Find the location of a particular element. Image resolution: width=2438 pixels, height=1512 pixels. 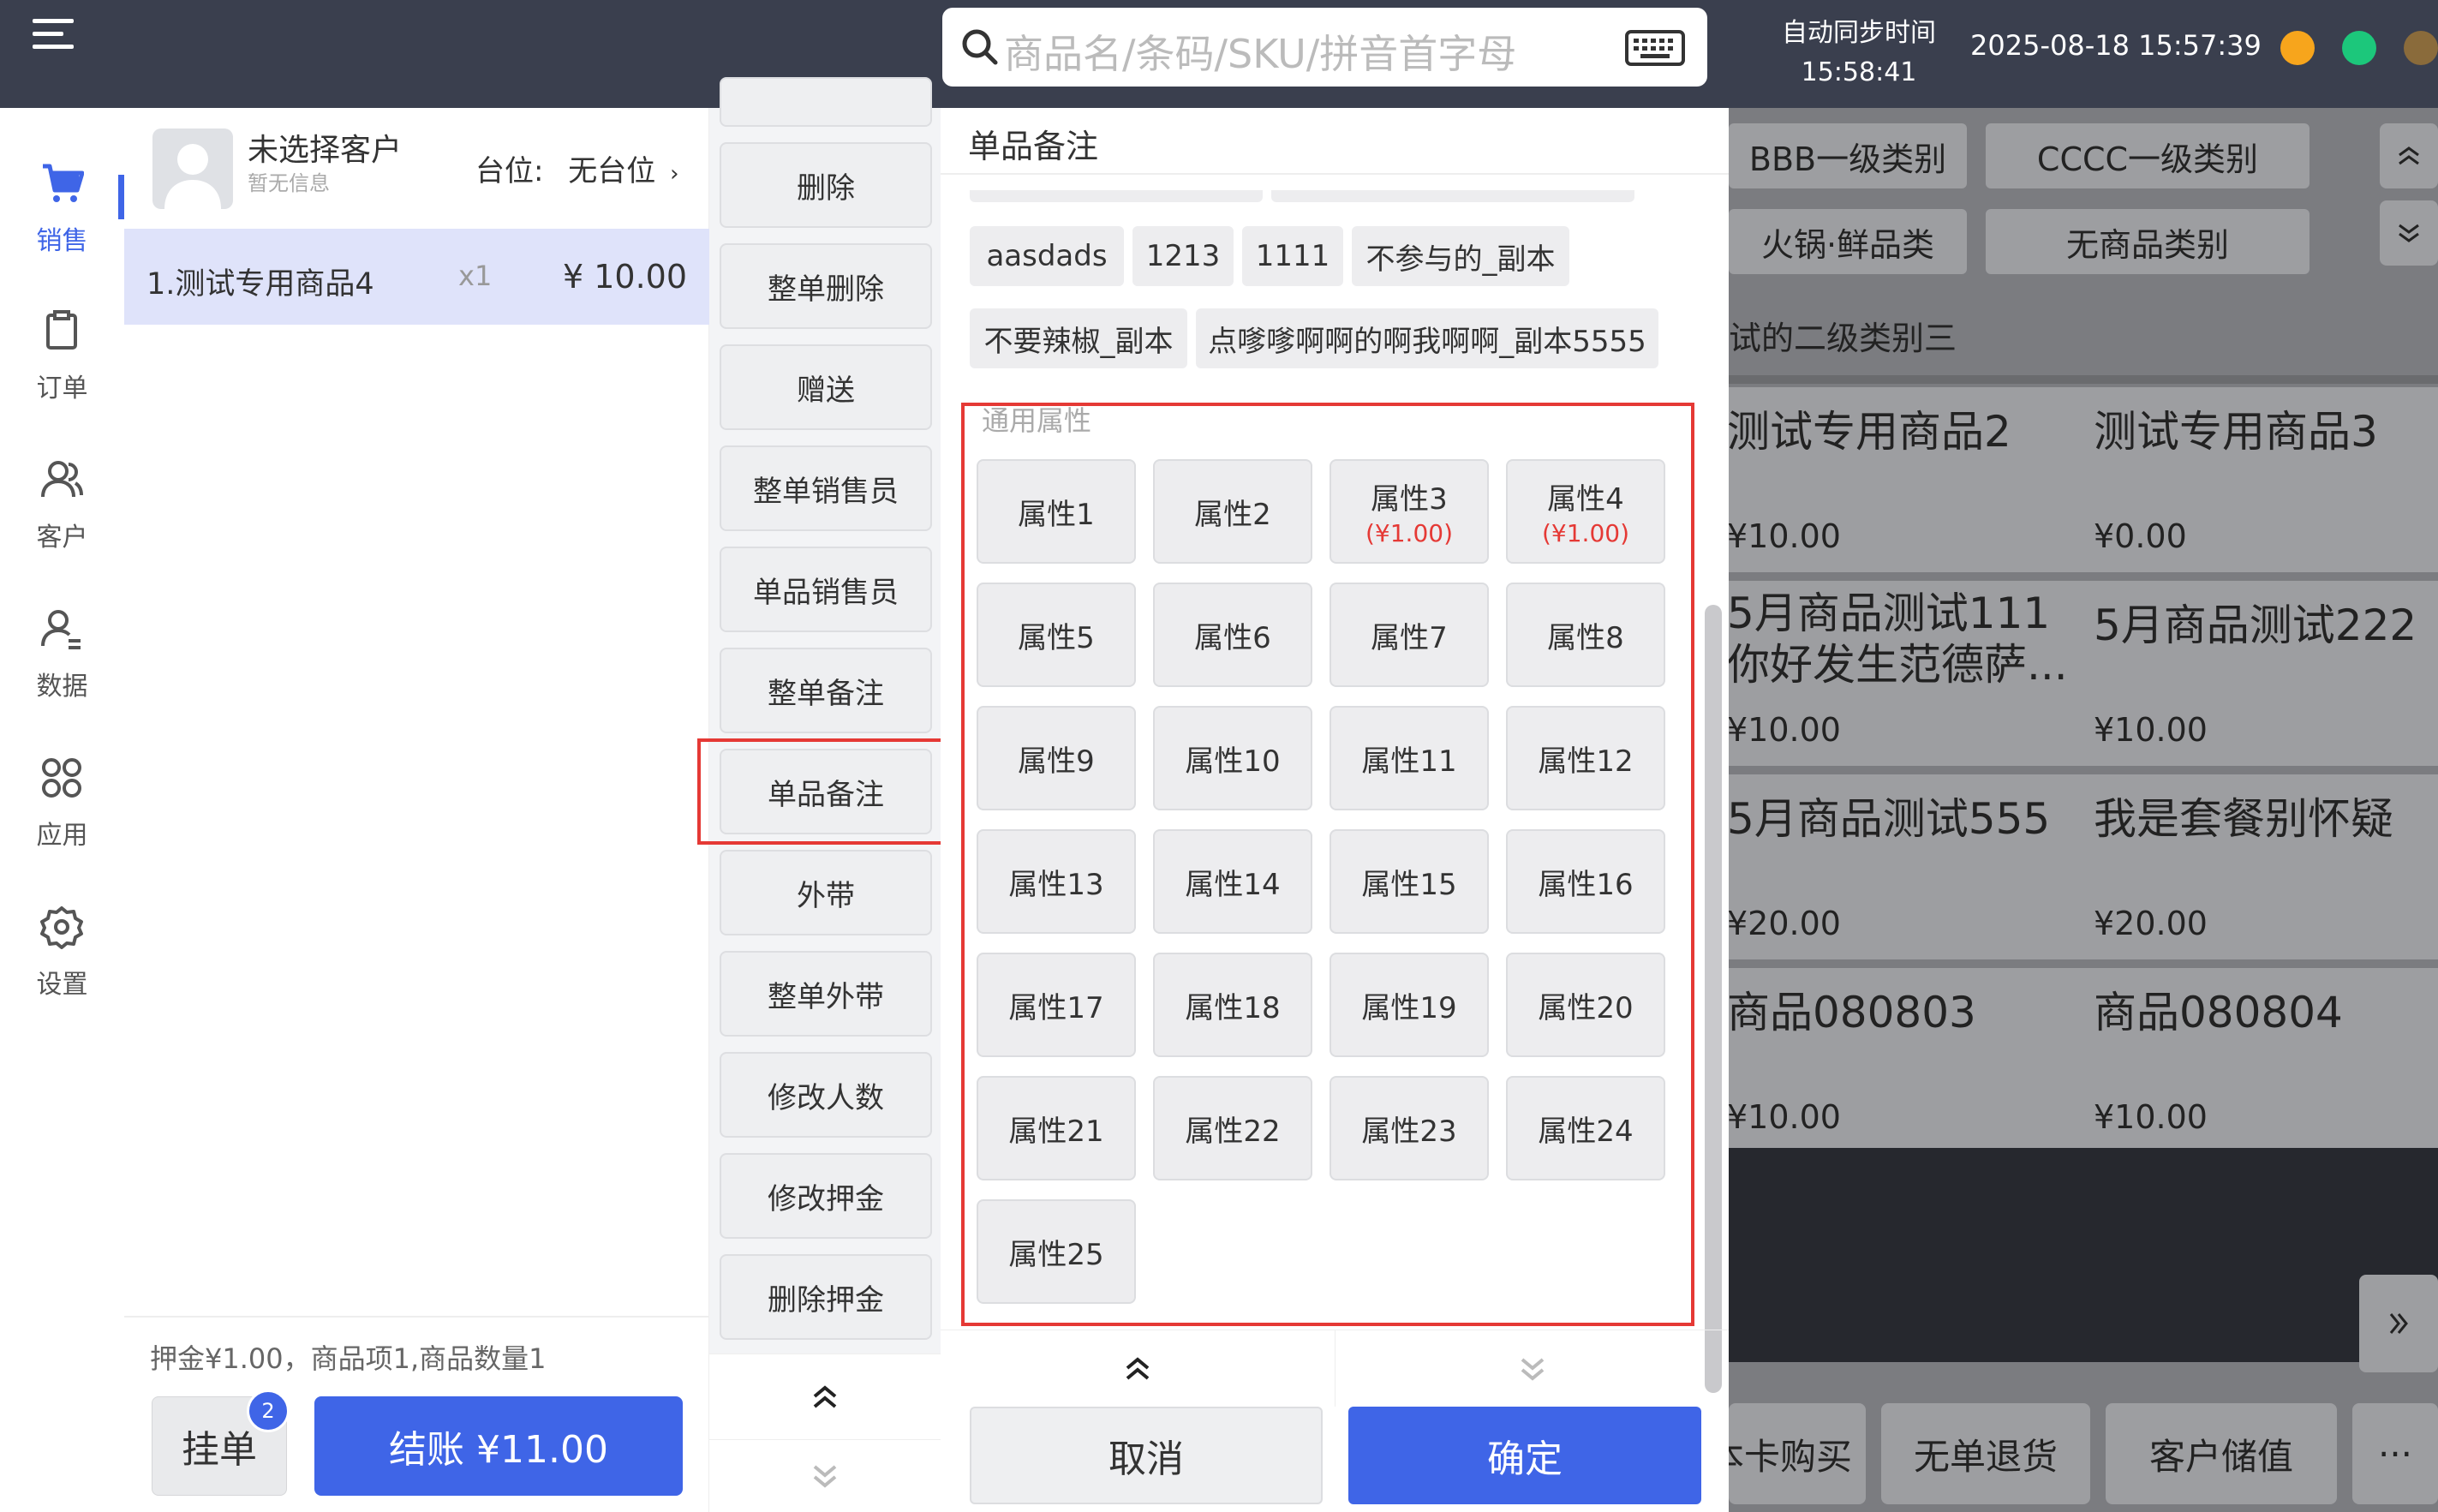

hamburger-menu-icon is located at coordinates (54, 36).